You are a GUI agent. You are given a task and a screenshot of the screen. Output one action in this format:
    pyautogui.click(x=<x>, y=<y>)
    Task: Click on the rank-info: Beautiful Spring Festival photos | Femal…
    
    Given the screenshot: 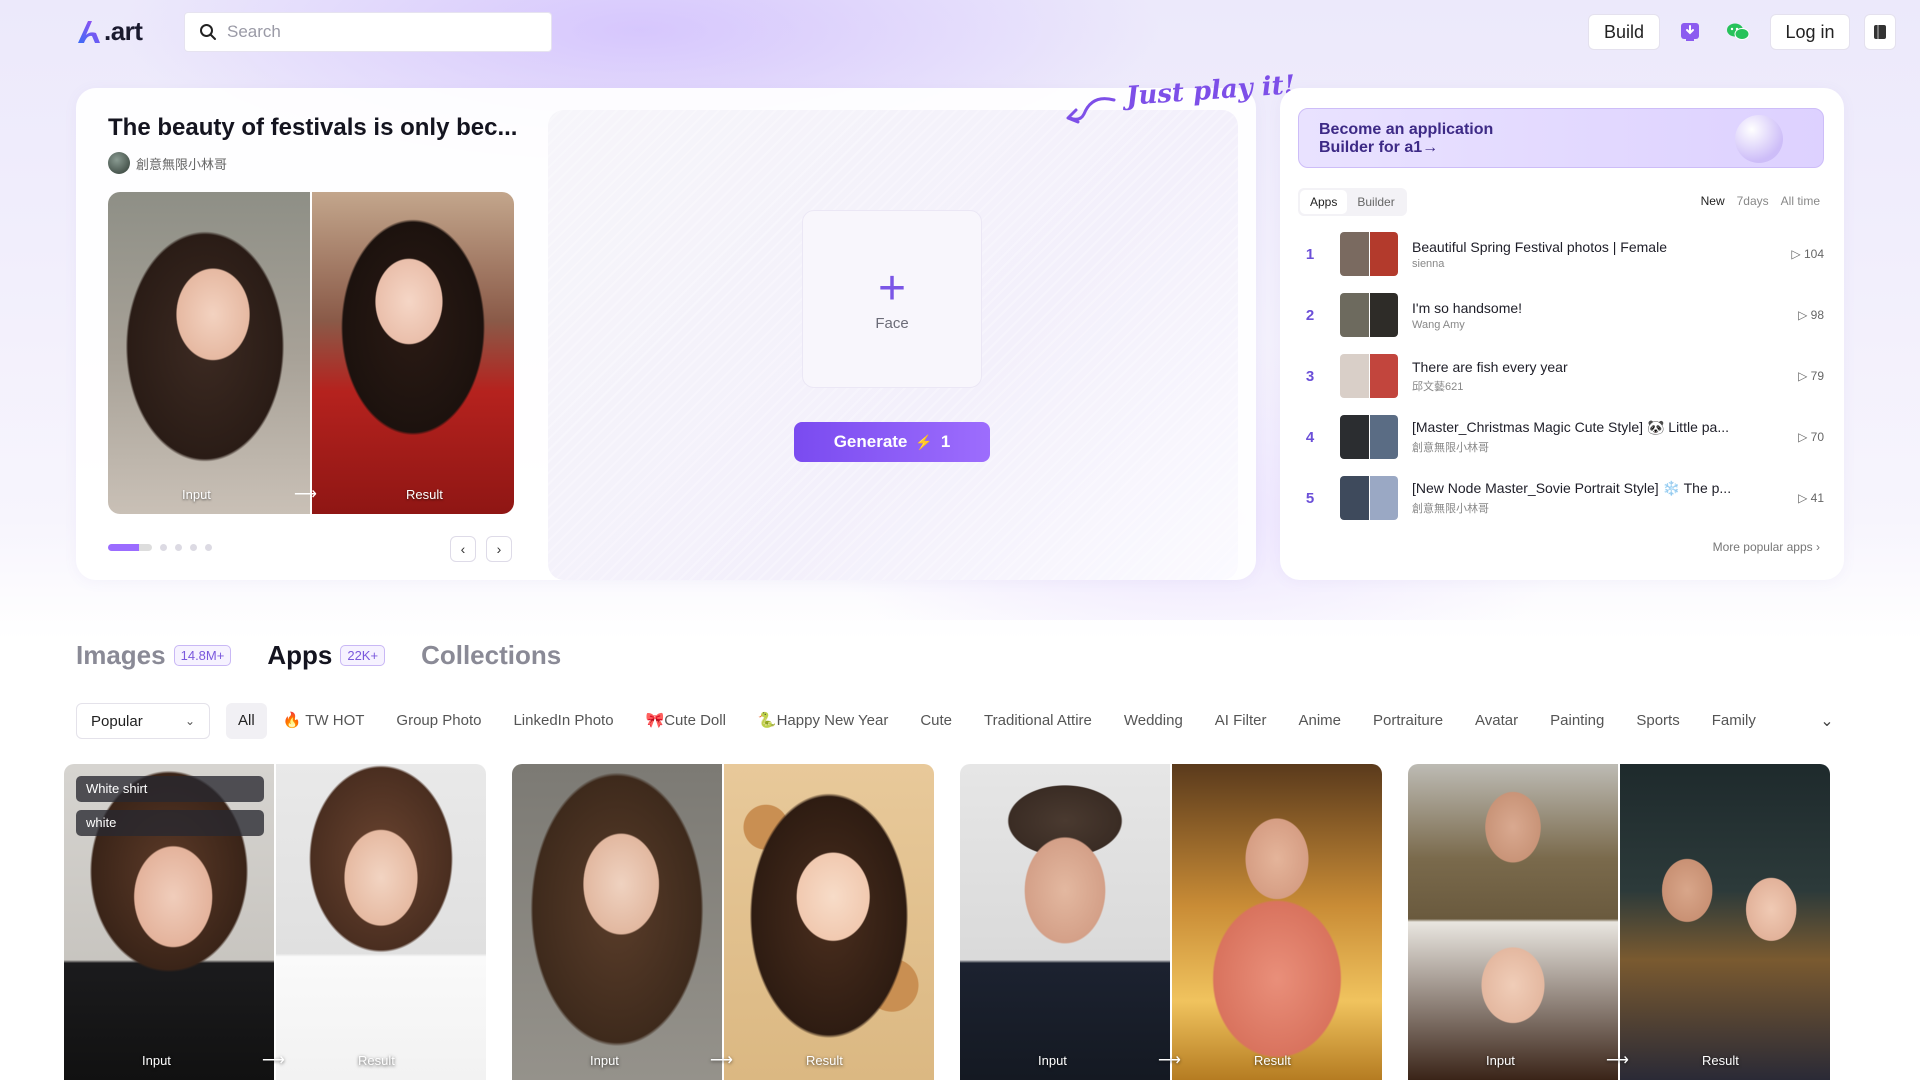 What is the action you would take?
    pyautogui.click(x=1588, y=254)
    